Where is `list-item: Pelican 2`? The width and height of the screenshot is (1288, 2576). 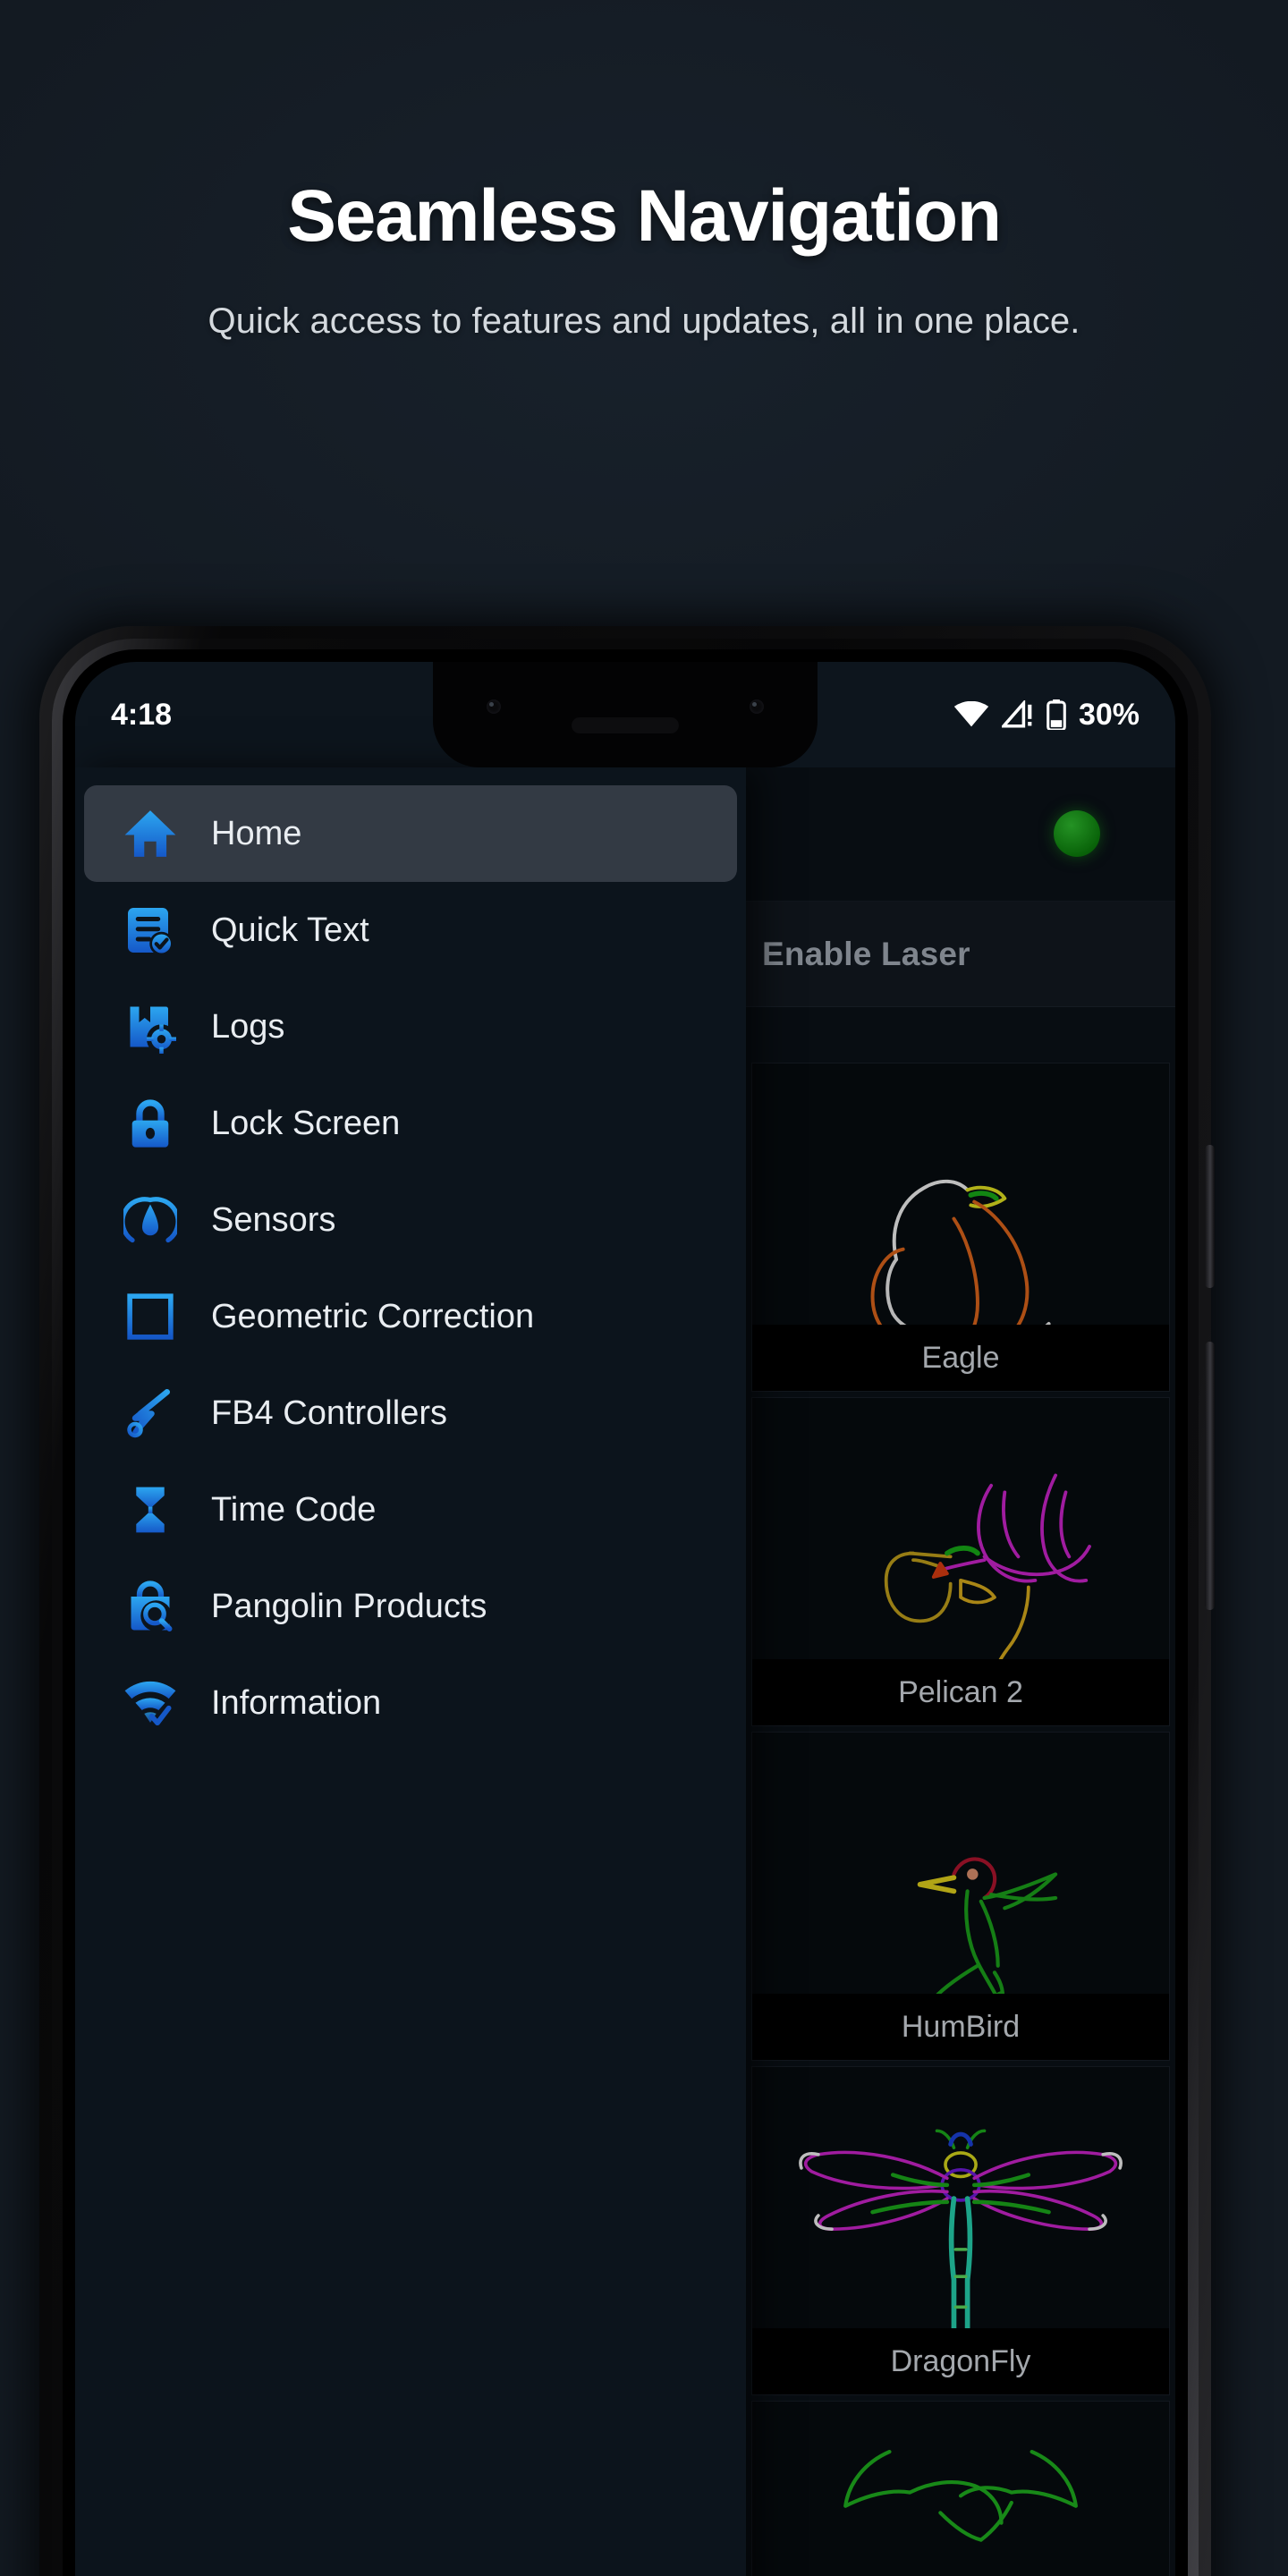 list-item: Pelican 2 is located at coordinates (960, 1561).